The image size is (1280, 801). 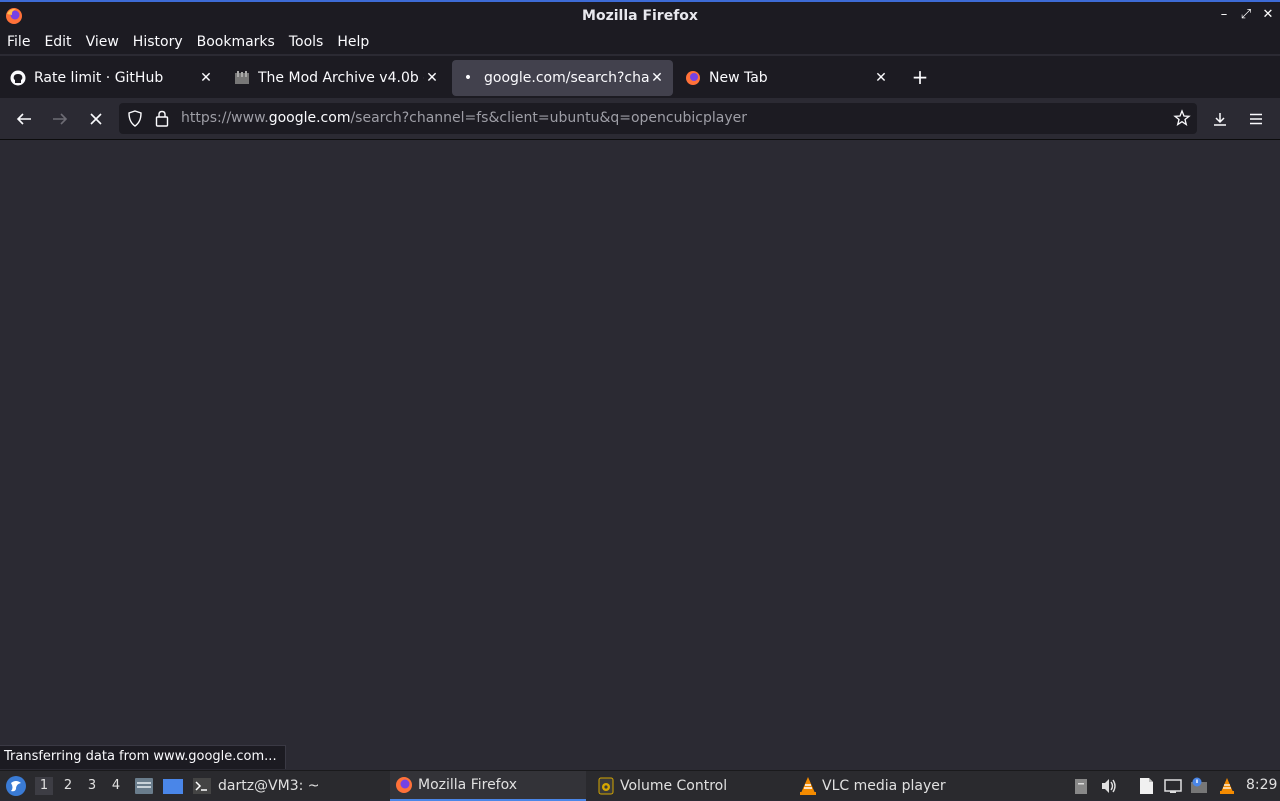 What do you see at coordinates (18, 78) in the screenshot?
I see `github-icon` at bounding box center [18, 78].